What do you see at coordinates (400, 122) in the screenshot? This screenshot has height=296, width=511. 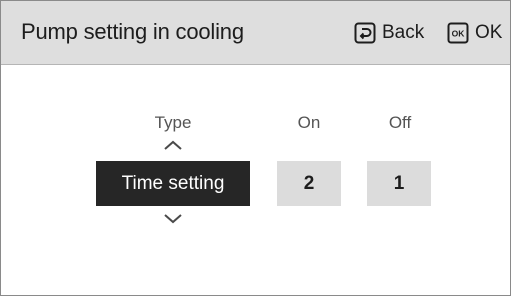 I see `off-column-label: Off` at bounding box center [400, 122].